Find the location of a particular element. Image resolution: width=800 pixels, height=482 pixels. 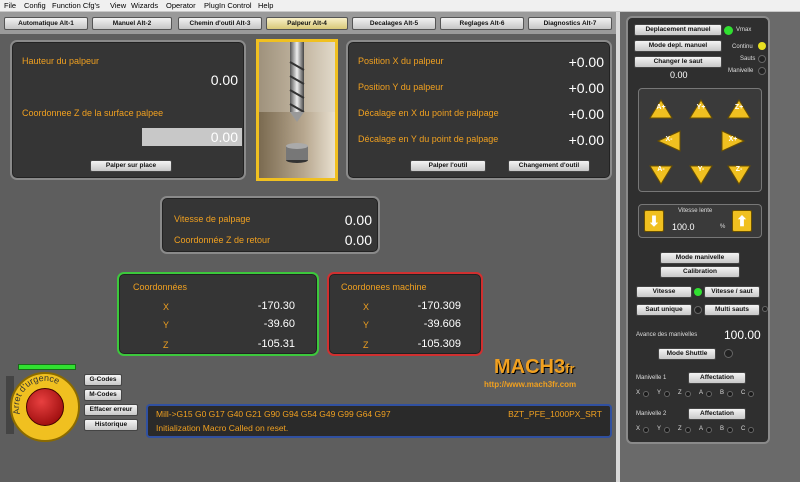

jog-mode-toggle-button: Mode depl. manuel is located at coordinates (678, 46).